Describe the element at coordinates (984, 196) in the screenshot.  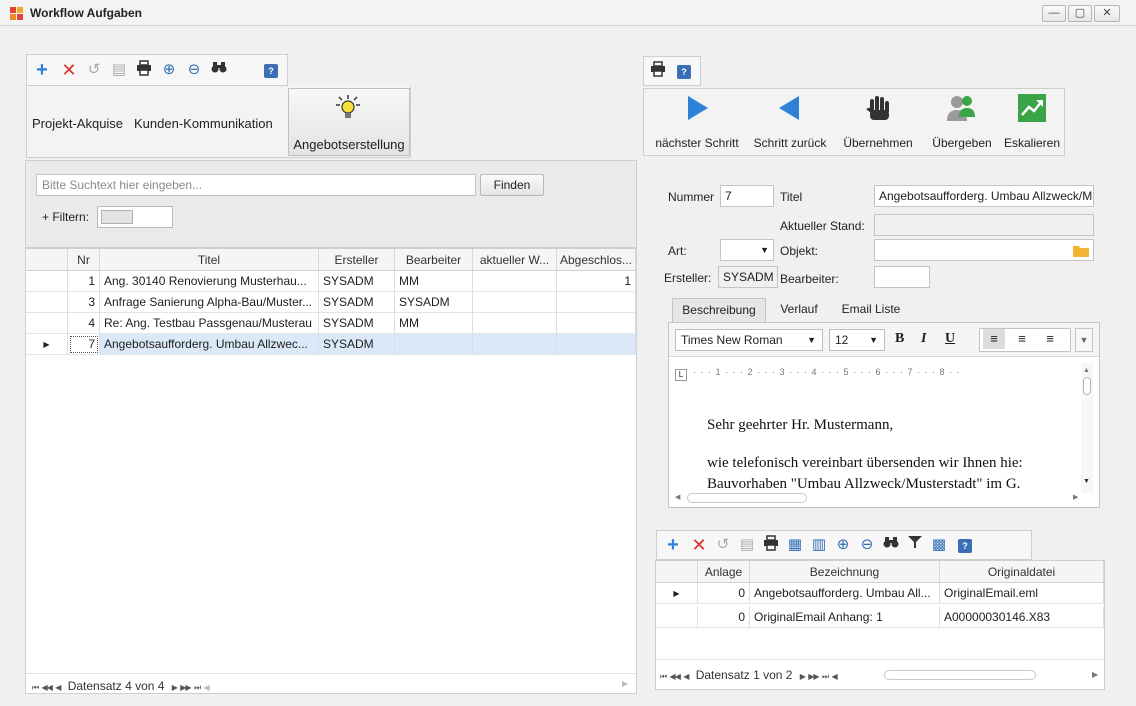
I see `titel-field: Angebotsaufforderg. Umbau Allzweck/M` at that location.